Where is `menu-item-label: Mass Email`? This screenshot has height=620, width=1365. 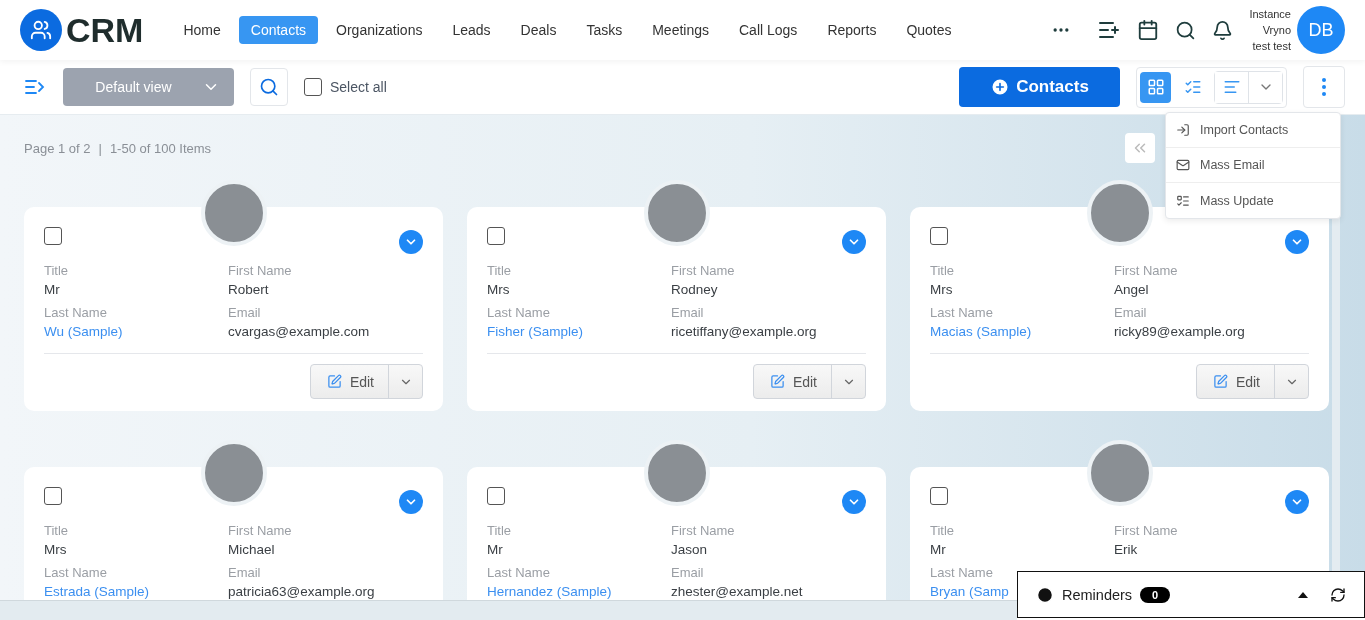 menu-item-label: Mass Email is located at coordinates (1232, 165).